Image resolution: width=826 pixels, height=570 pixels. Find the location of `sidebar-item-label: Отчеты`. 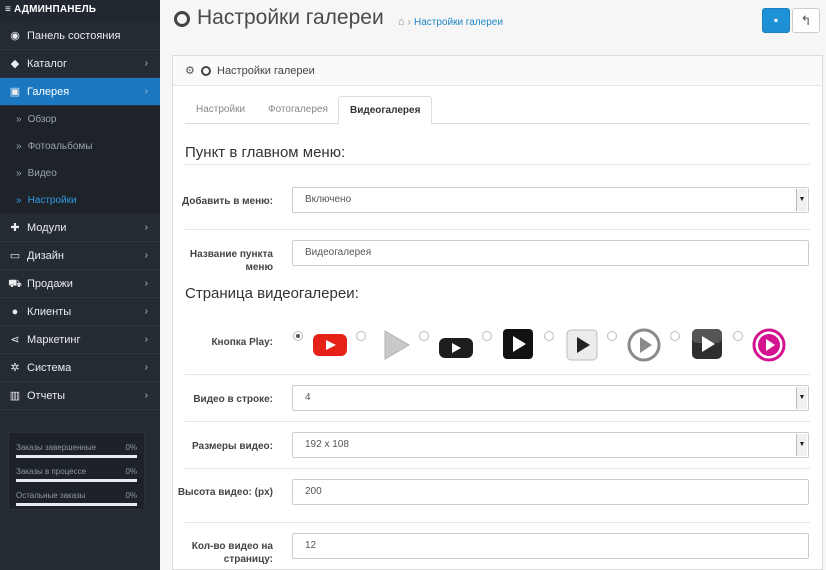

sidebar-item-label: Отчеты is located at coordinates (46, 396).